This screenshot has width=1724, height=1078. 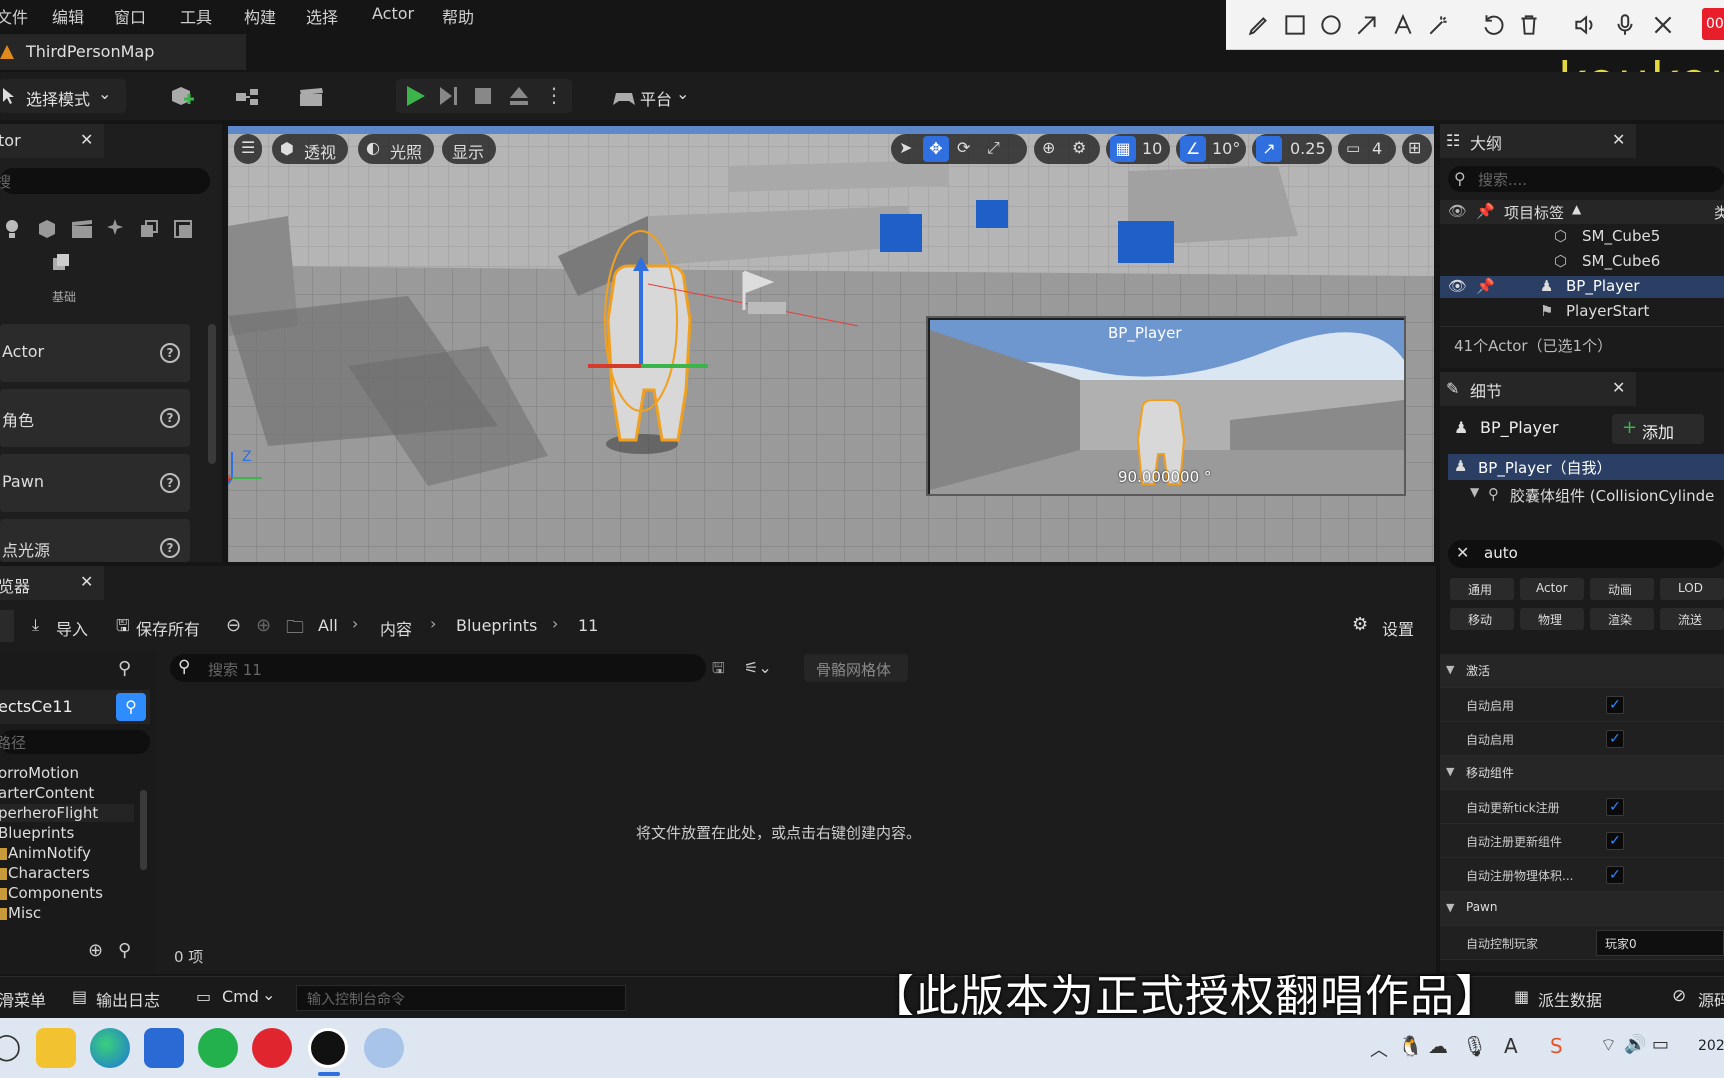 I want to click on world-icon: ⊕, so click(x=1048, y=147).